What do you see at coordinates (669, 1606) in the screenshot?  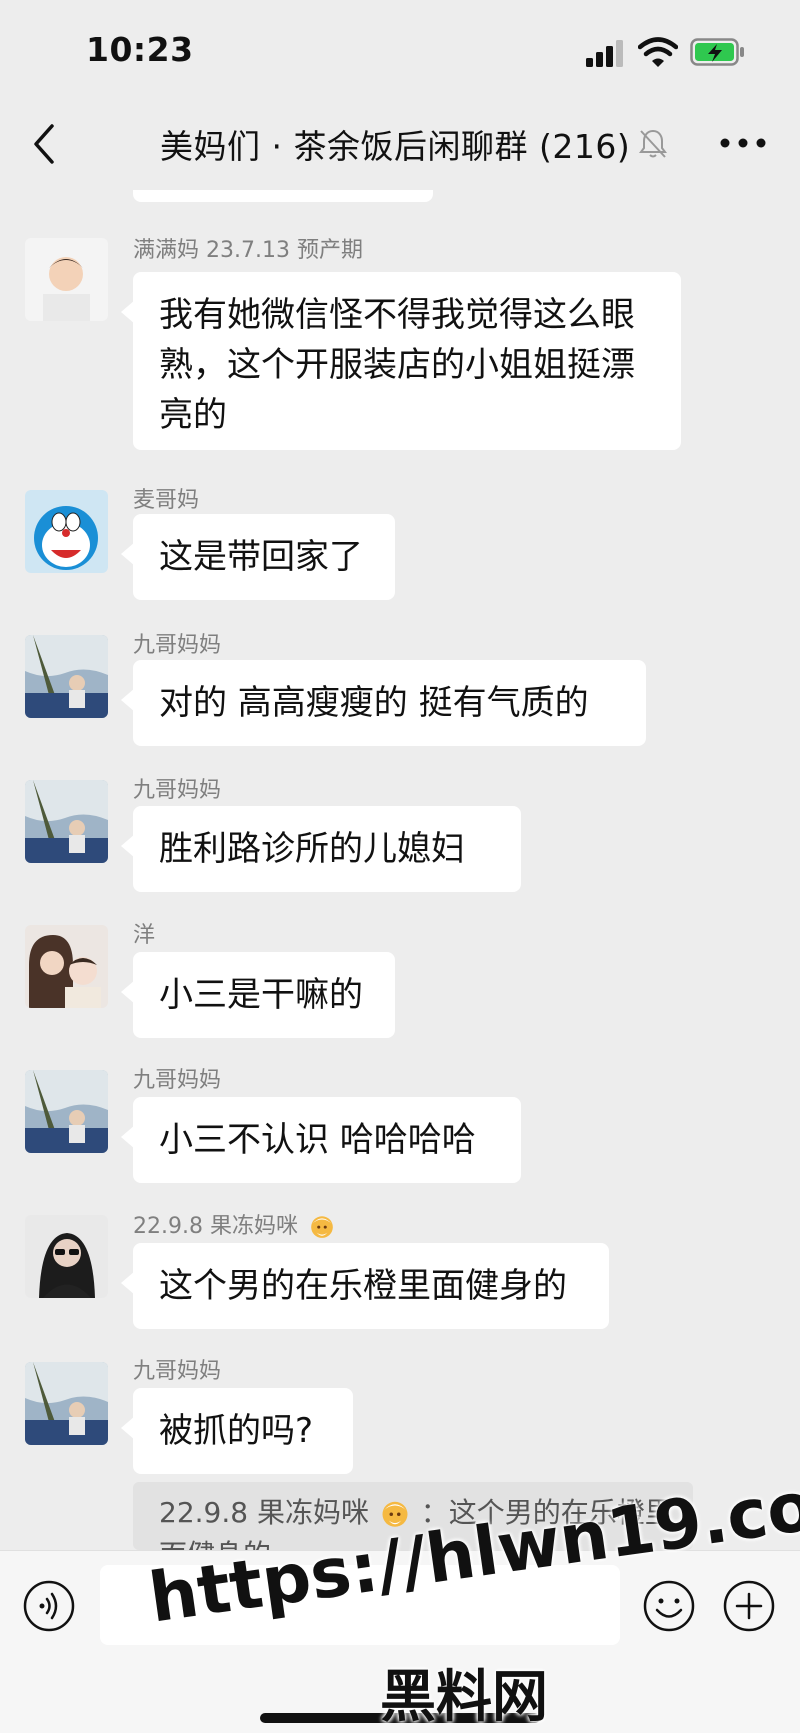 I see `emoji-icon` at bounding box center [669, 1606].